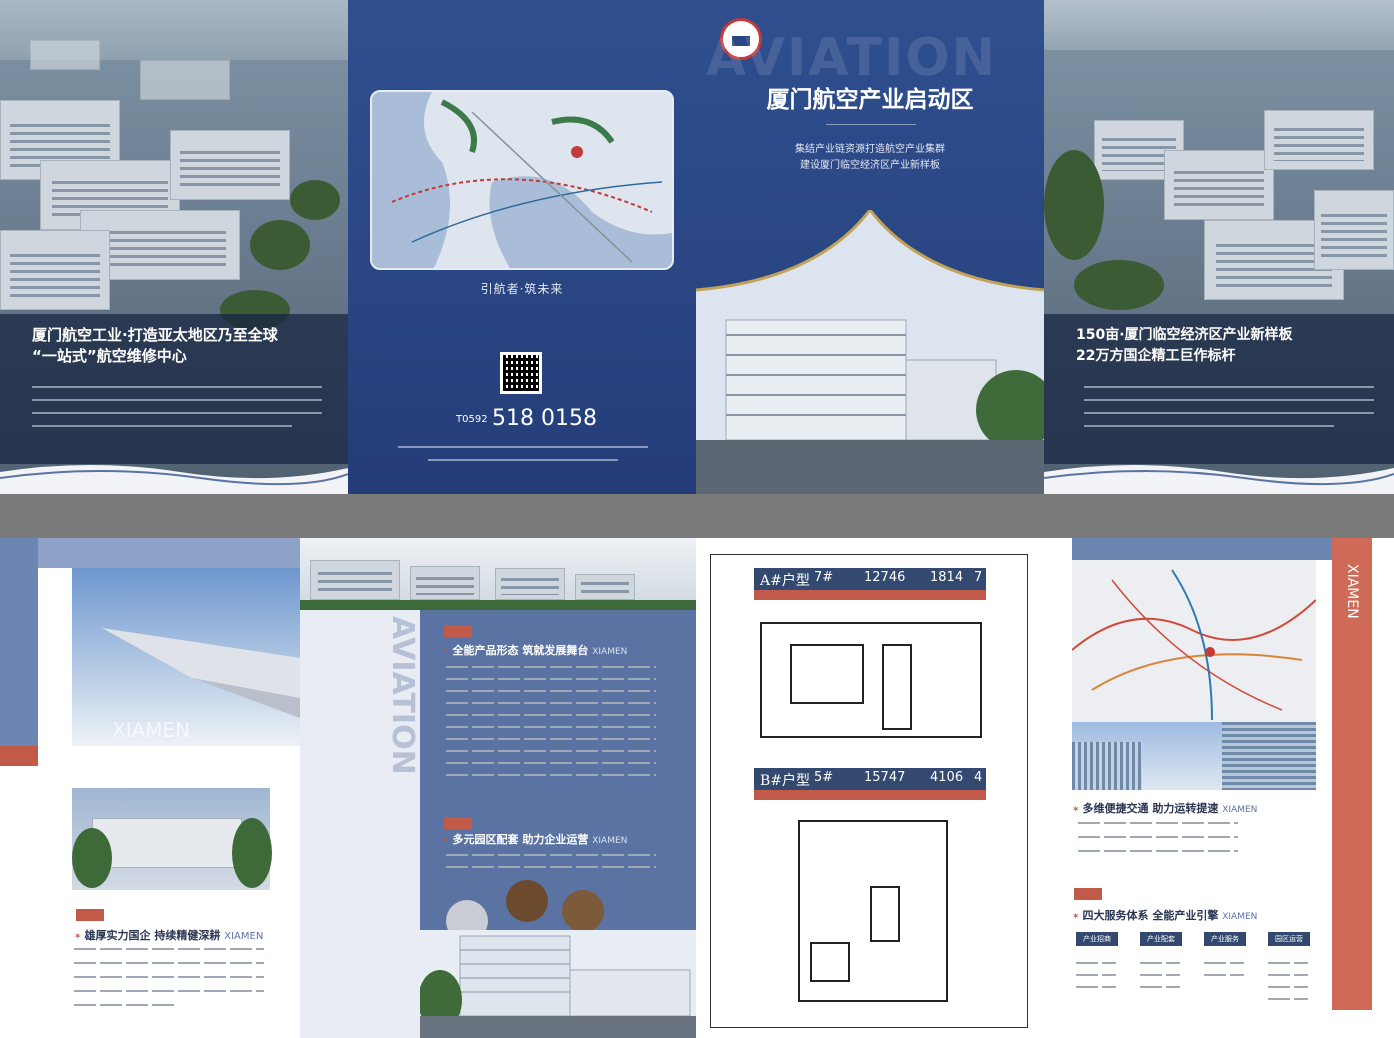  What do you see at coordinates (1097, 939) in the screenshot?
I see `service-column-investment: 产业招商` at bounding box center [1097, 939].